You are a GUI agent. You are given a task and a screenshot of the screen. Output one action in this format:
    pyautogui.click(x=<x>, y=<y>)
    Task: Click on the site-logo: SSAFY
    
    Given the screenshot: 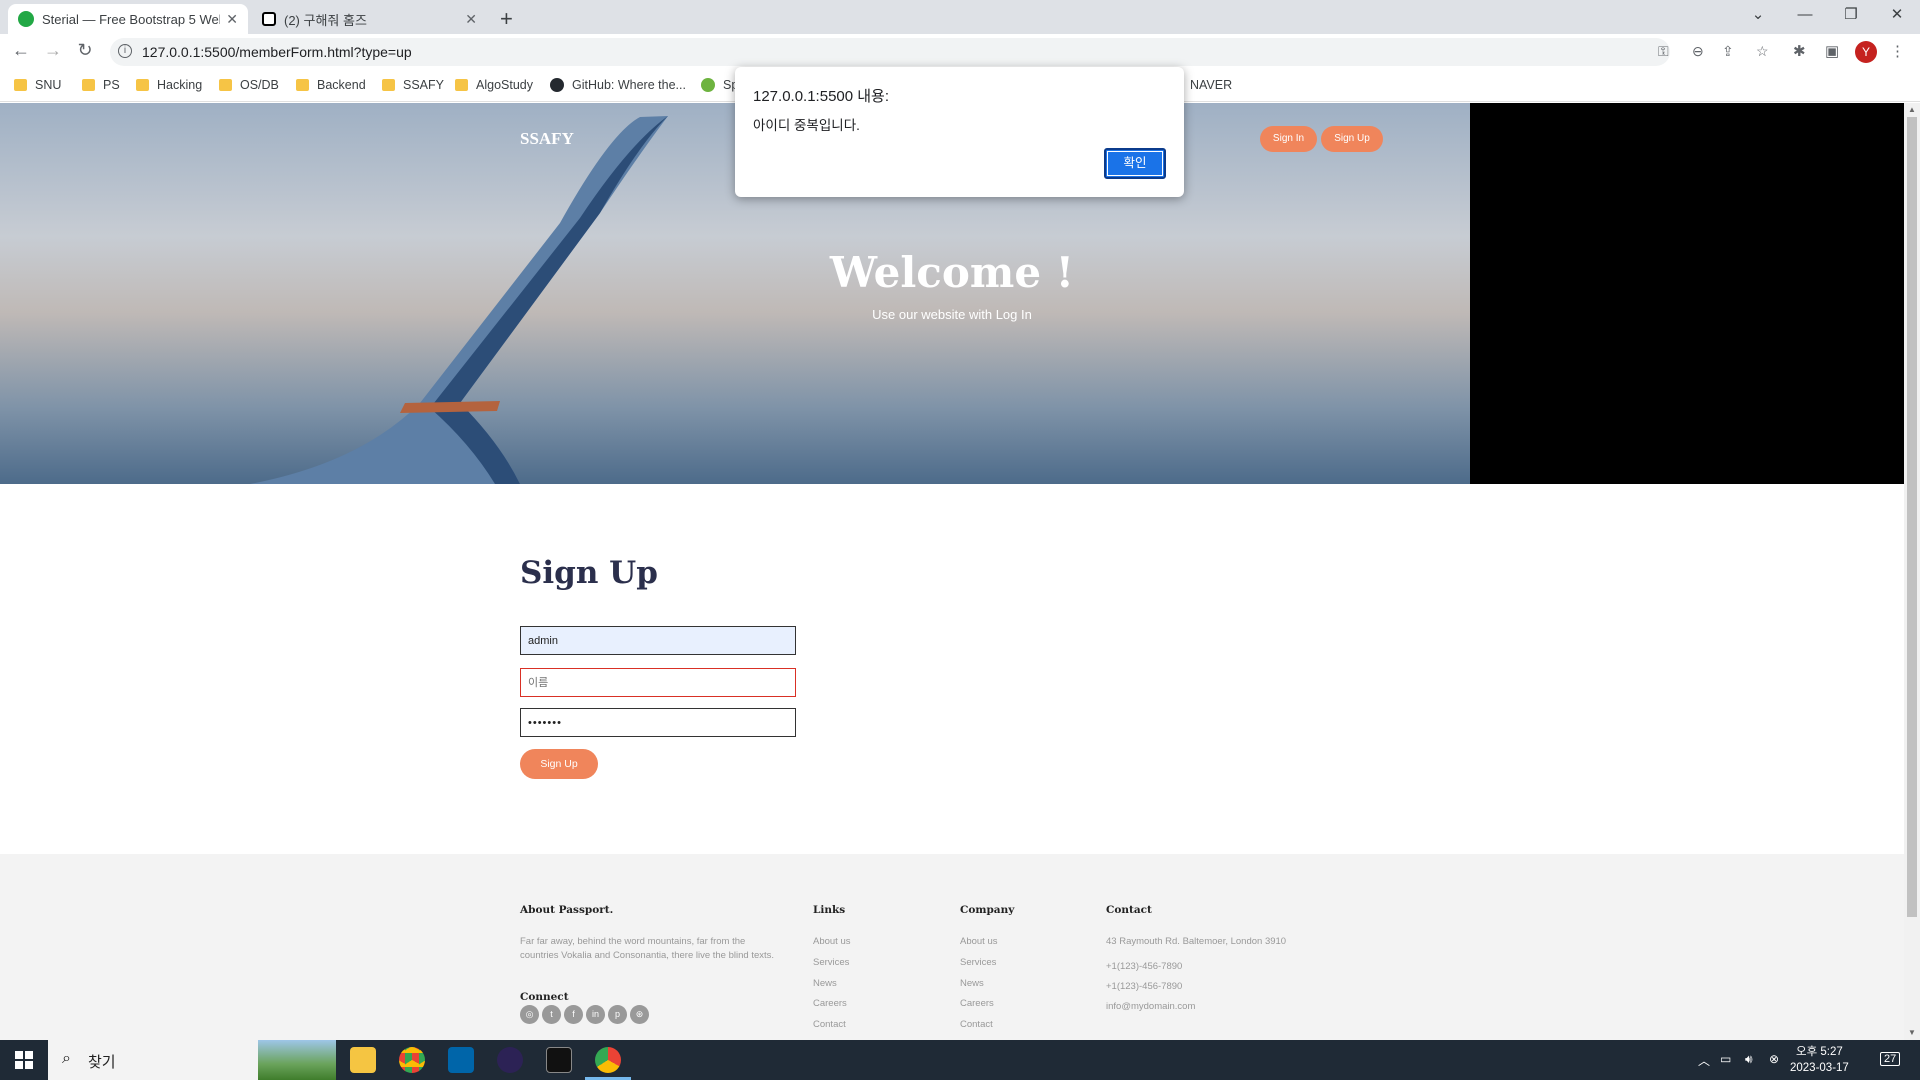 What is the action you would take?
    pyautogui.click(x=547, y=139)
    